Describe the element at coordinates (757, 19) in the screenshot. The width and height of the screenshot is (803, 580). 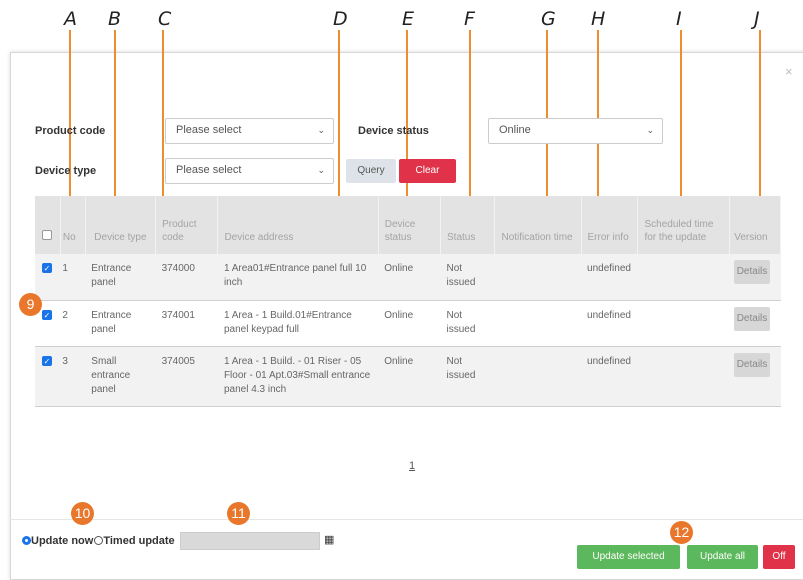
I see `column-letter-j: J` at that location.